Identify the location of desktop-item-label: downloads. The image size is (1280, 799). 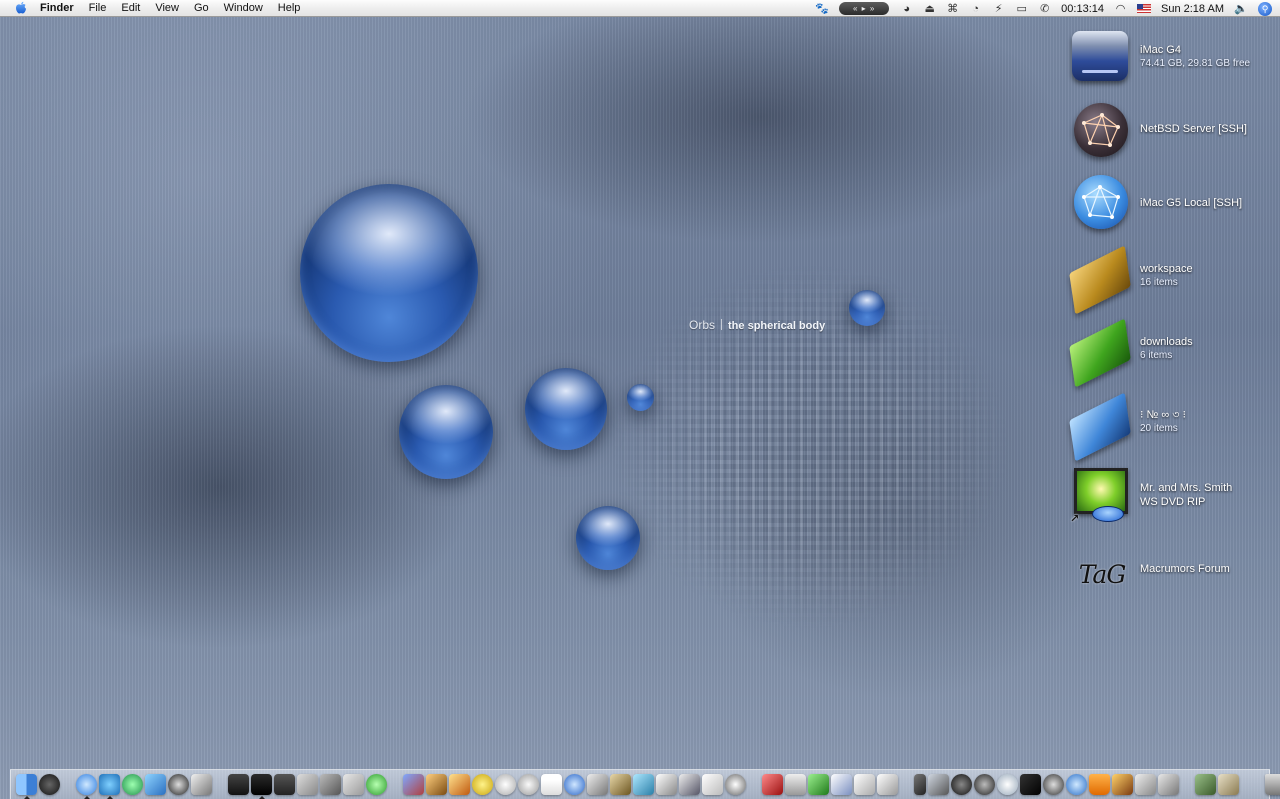
(1166, 342).